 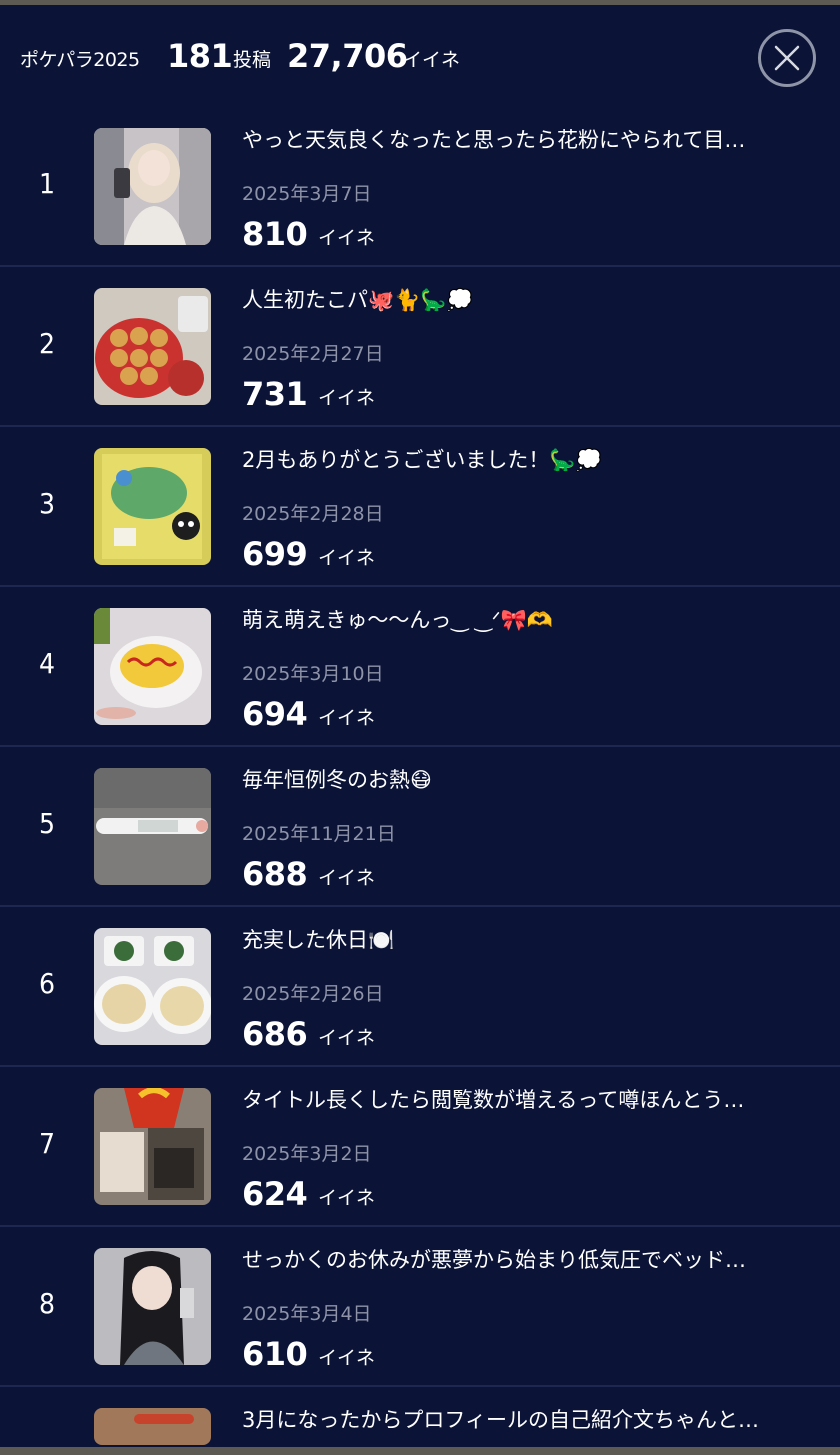 What do you see at coordinates (307, 1314) in the screenshot?
I see `post-date: 2025年3月4日` at bounding box center [307, 1314].